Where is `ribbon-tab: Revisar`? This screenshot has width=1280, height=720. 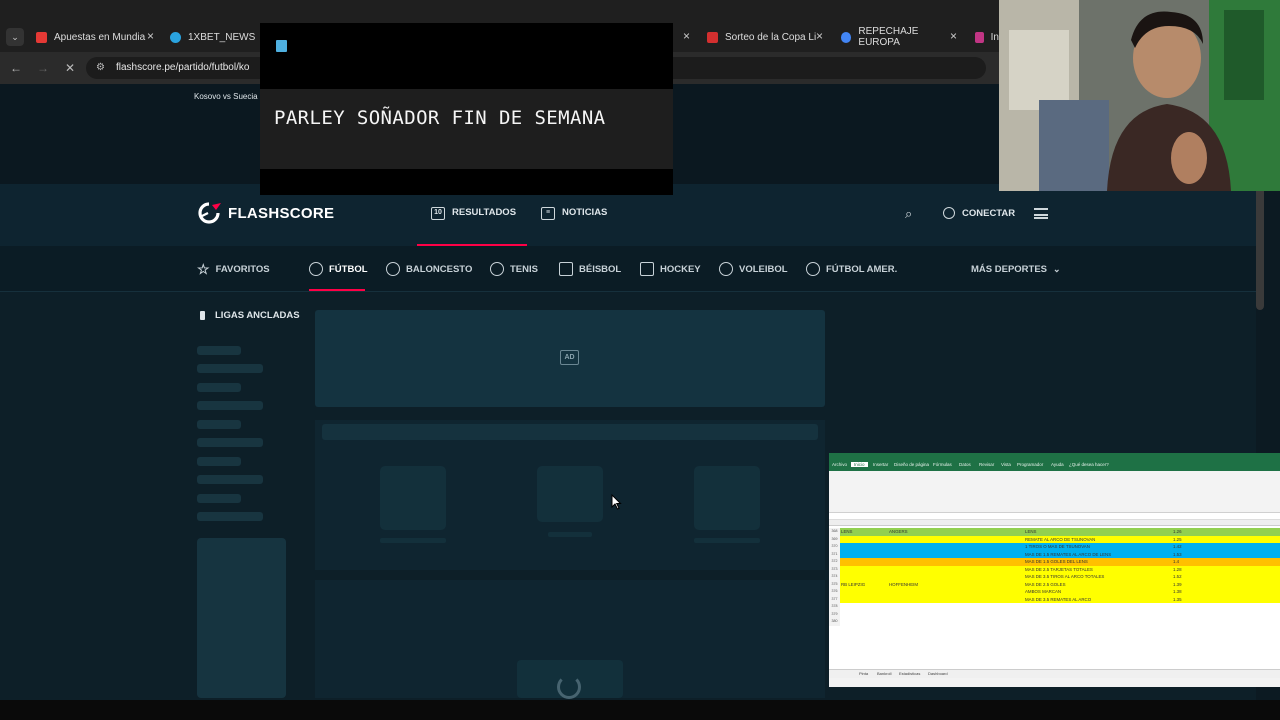 ribbon-tab: Revisar is located at coordinates (986, 464).